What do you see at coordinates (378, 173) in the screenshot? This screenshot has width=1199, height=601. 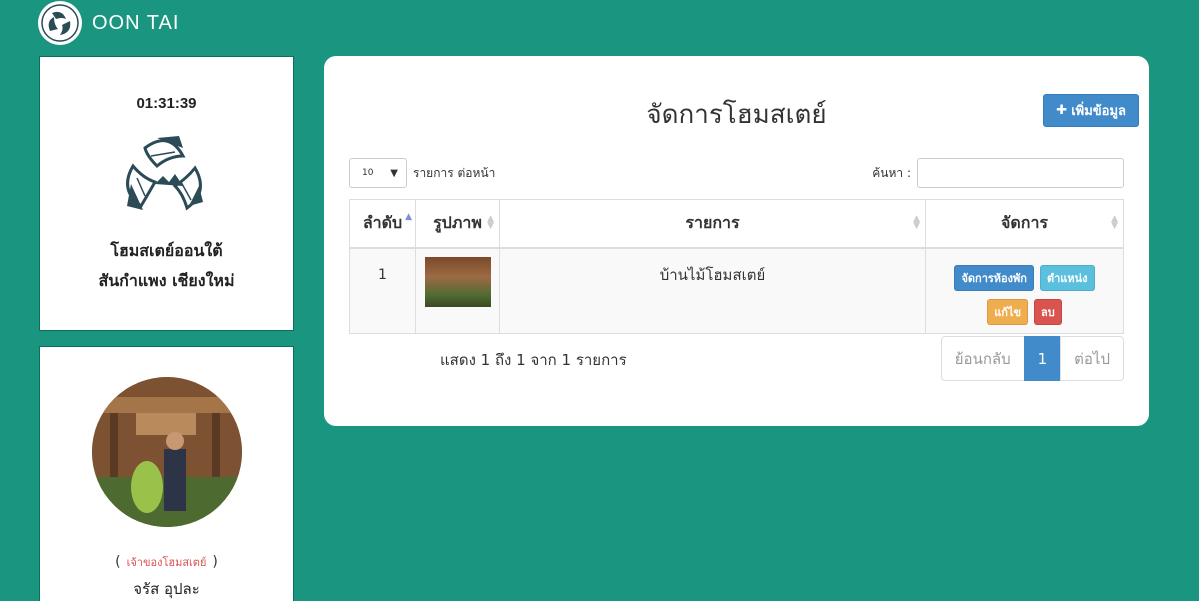 I see `page-length-select: 10 ▼` at bounding box center [378, 173].